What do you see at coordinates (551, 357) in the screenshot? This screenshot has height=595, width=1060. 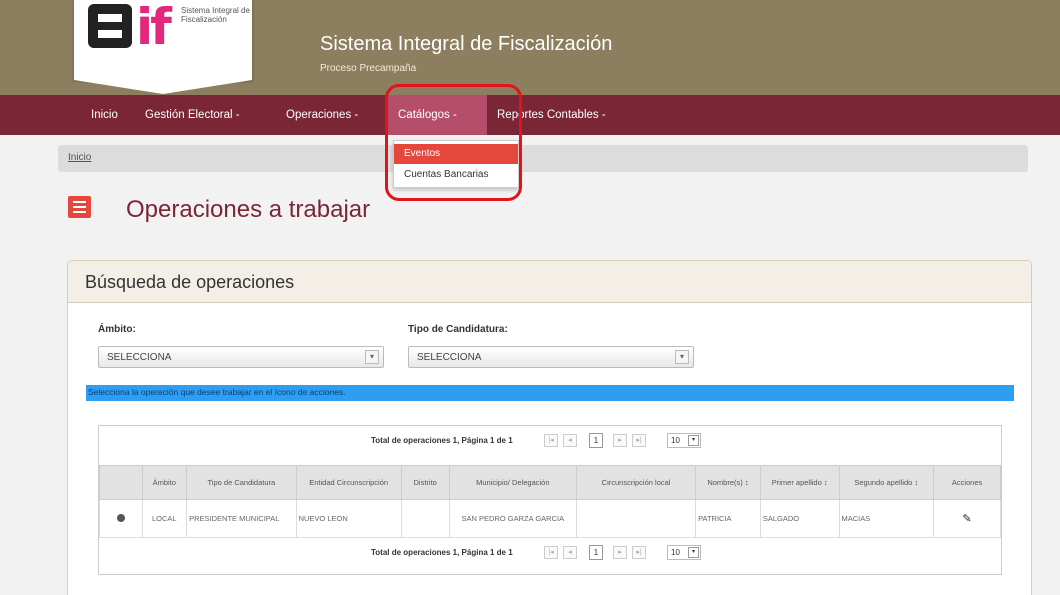 I see `tipo-candidatura-select: SELECCIONA ▾` at bounding box center [551, 357].